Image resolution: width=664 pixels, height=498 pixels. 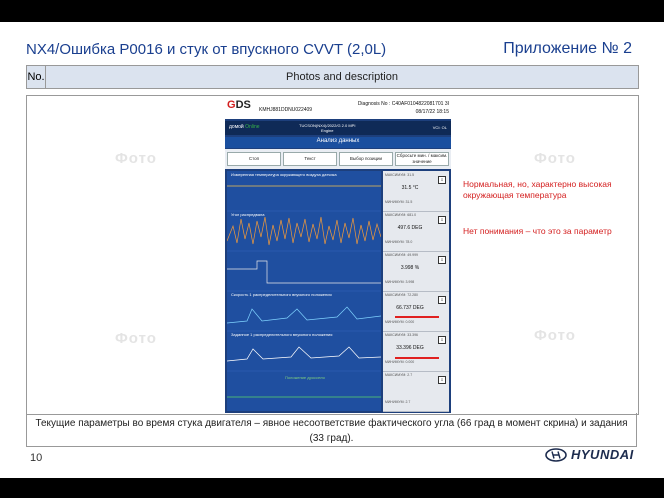 I want to click on photo-placeholder-2: Фото, so click(x=555, y=158).